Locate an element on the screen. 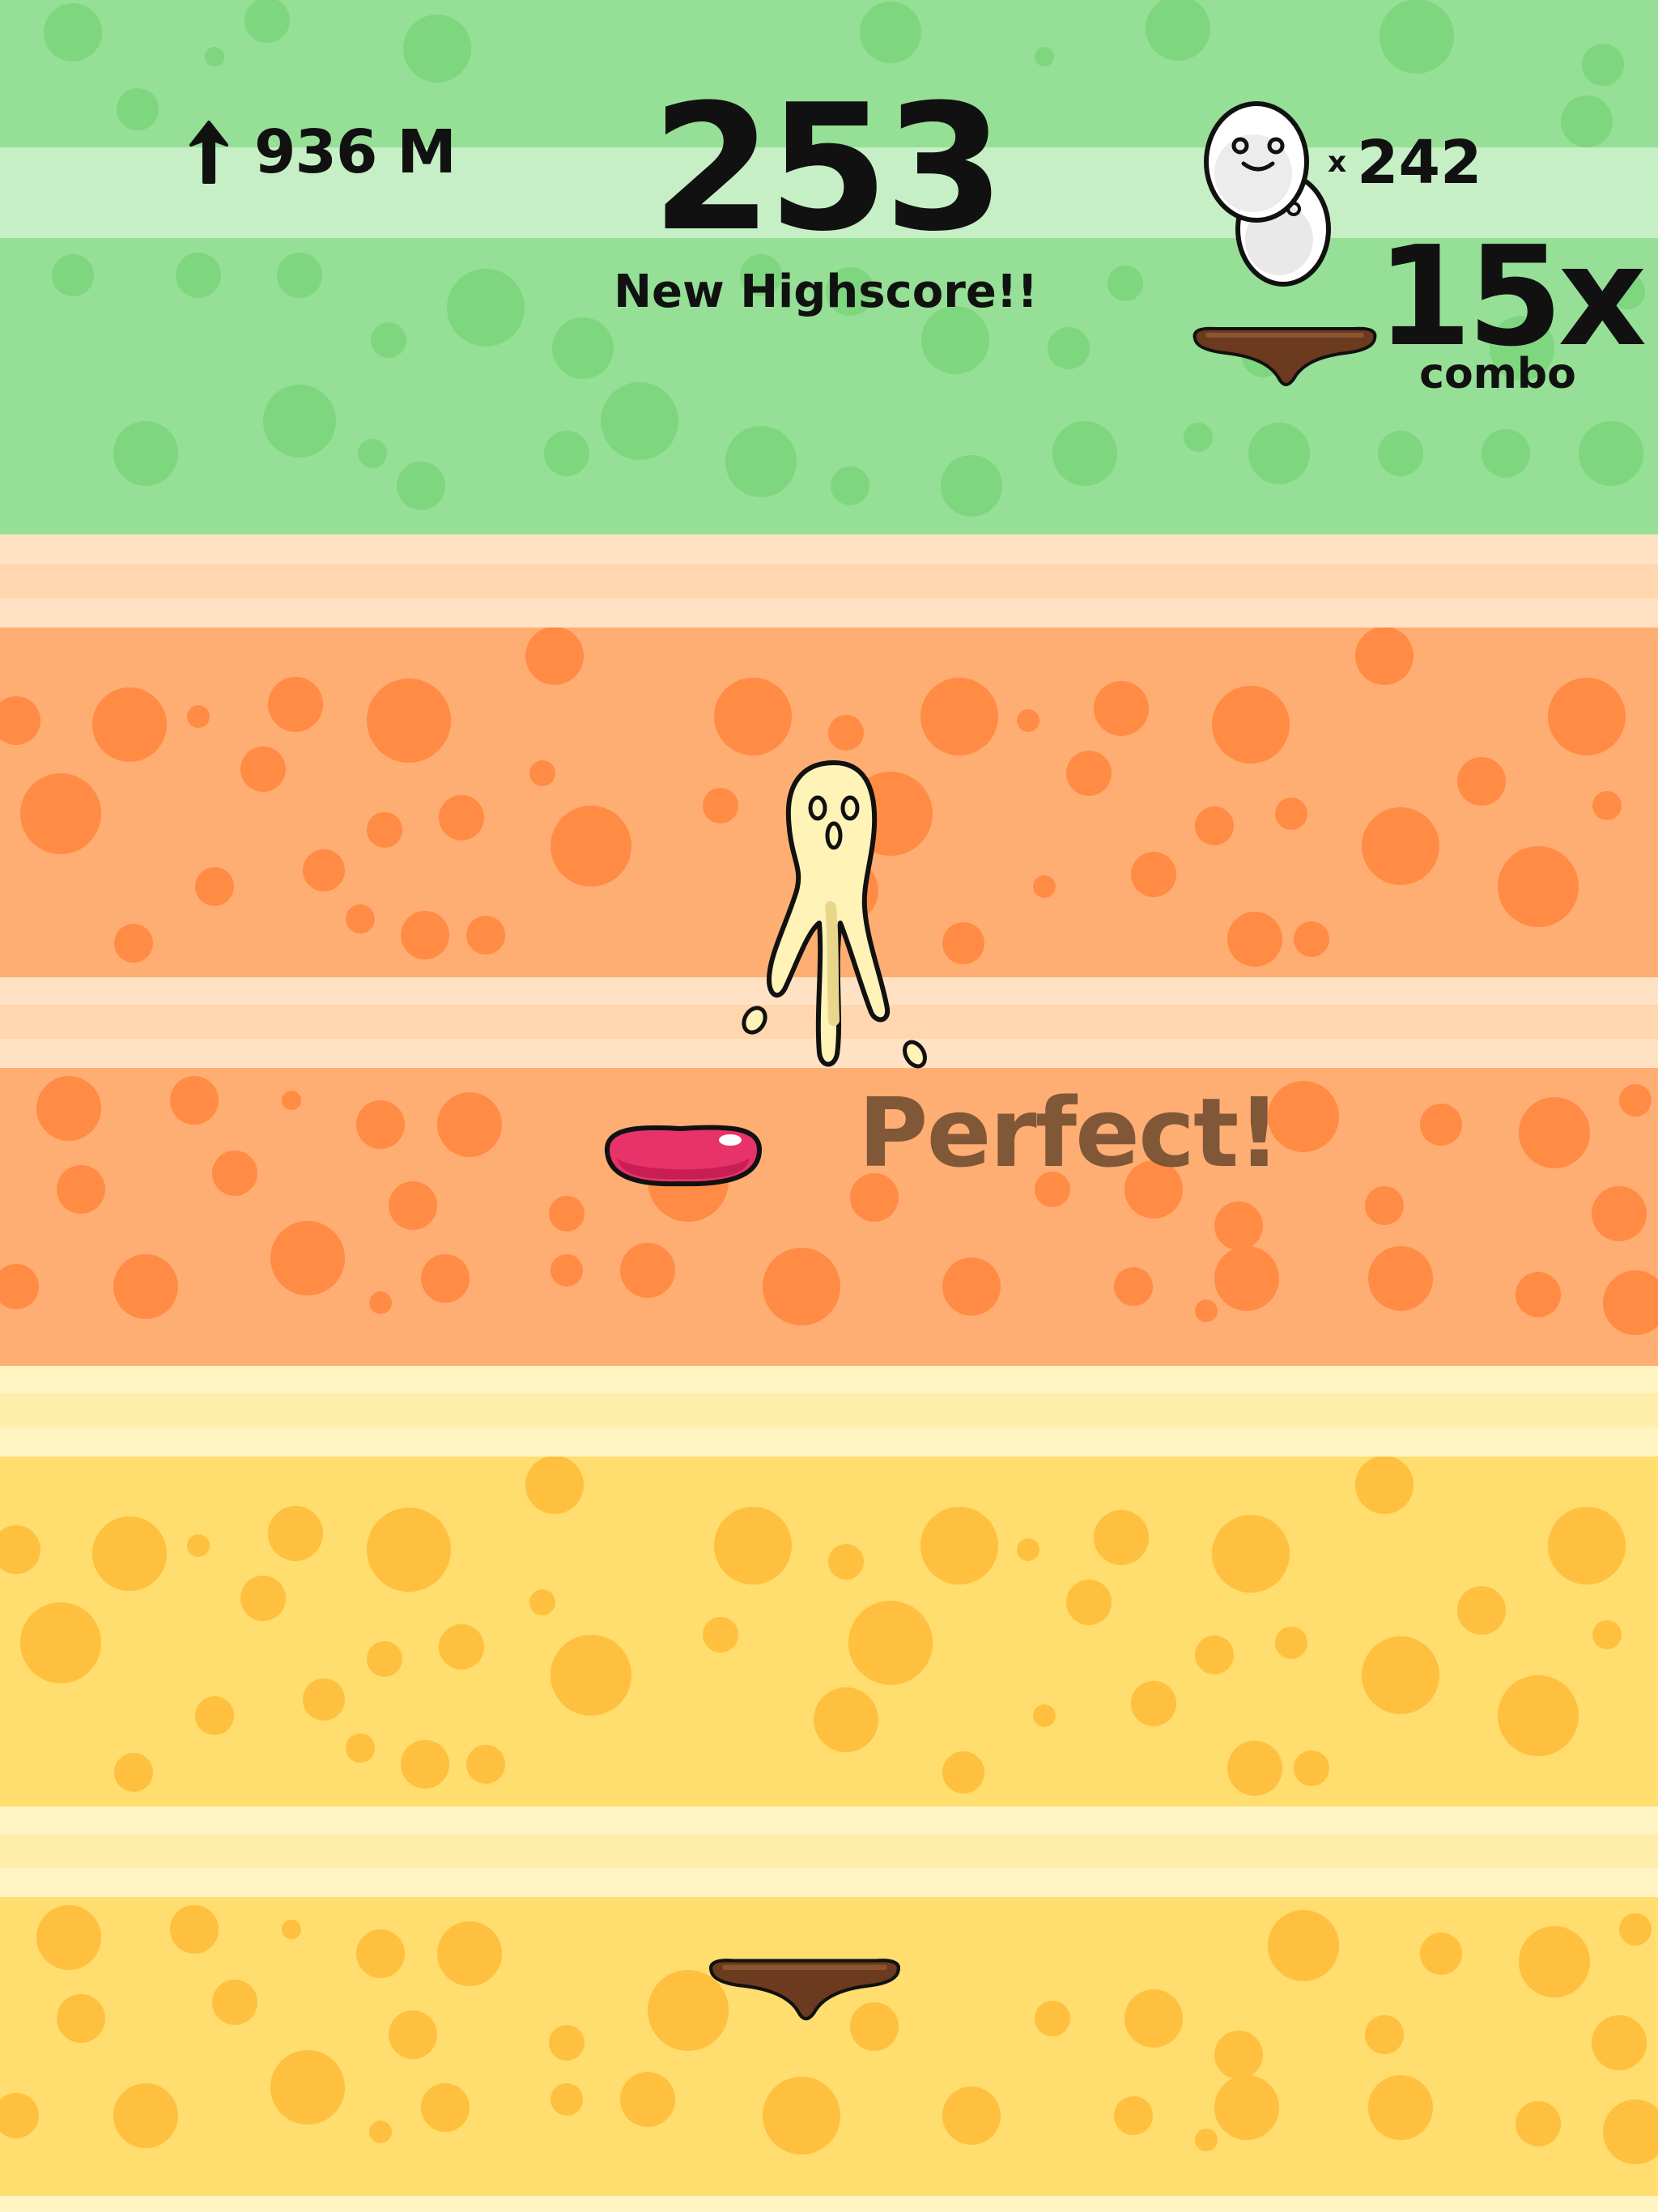 The image size is (1658, 2212). egg-buddies-icon is located at coordinates (1267, 194).